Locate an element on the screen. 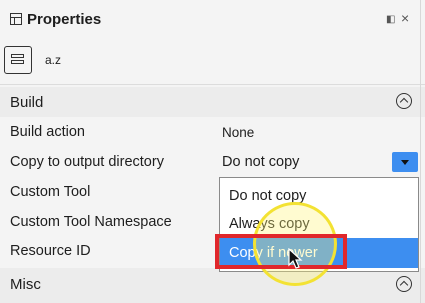 This screenshot has width=425, height=303. property-label: Custom Tool is located at coordinates (50, 192).